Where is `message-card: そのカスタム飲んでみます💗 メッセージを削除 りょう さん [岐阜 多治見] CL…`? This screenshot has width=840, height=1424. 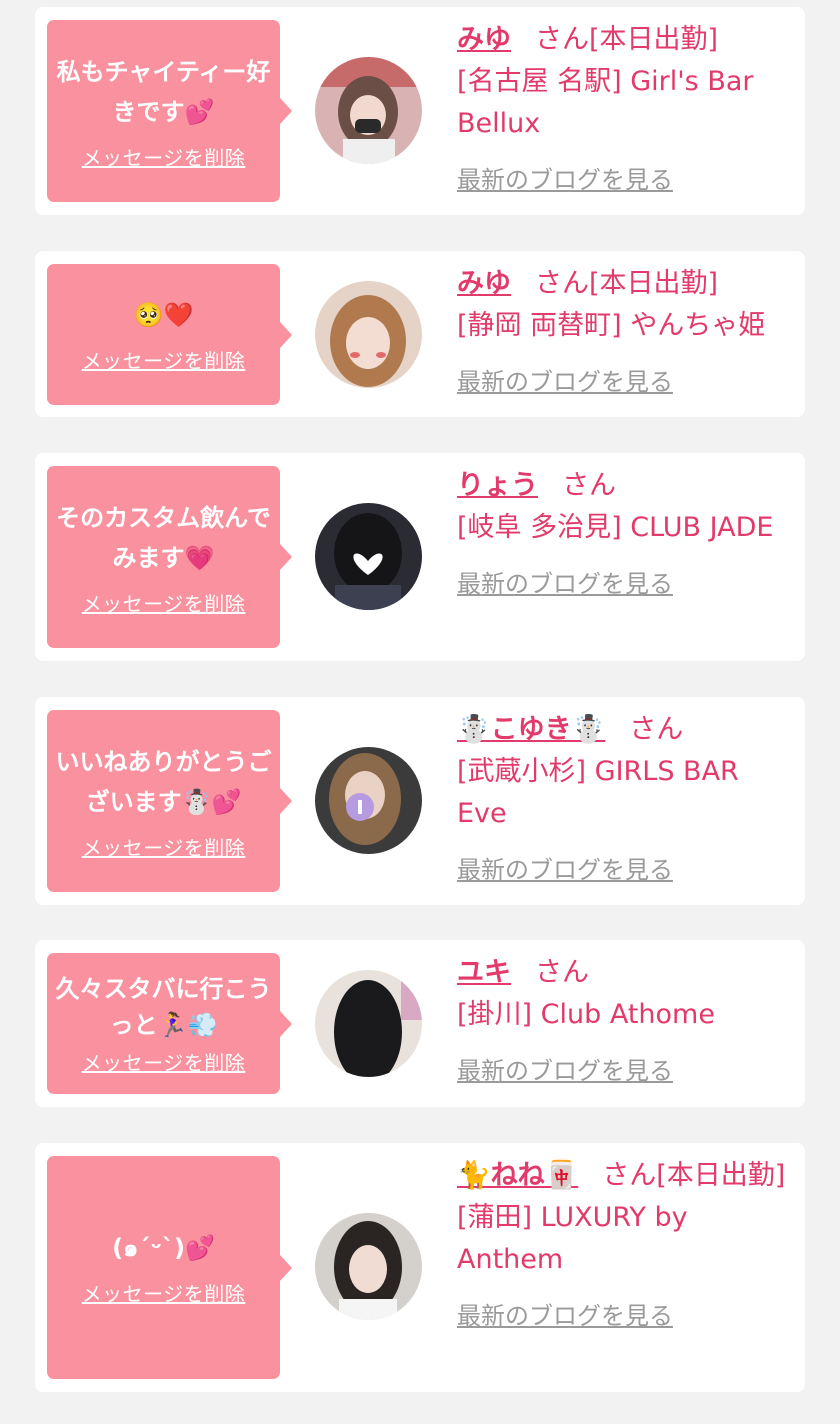
message-card: そのカスタム飲んでみます💗 メッセージを削除 りょう さん [岐阜 多治見] CL… is located at coordinates (420, 557).